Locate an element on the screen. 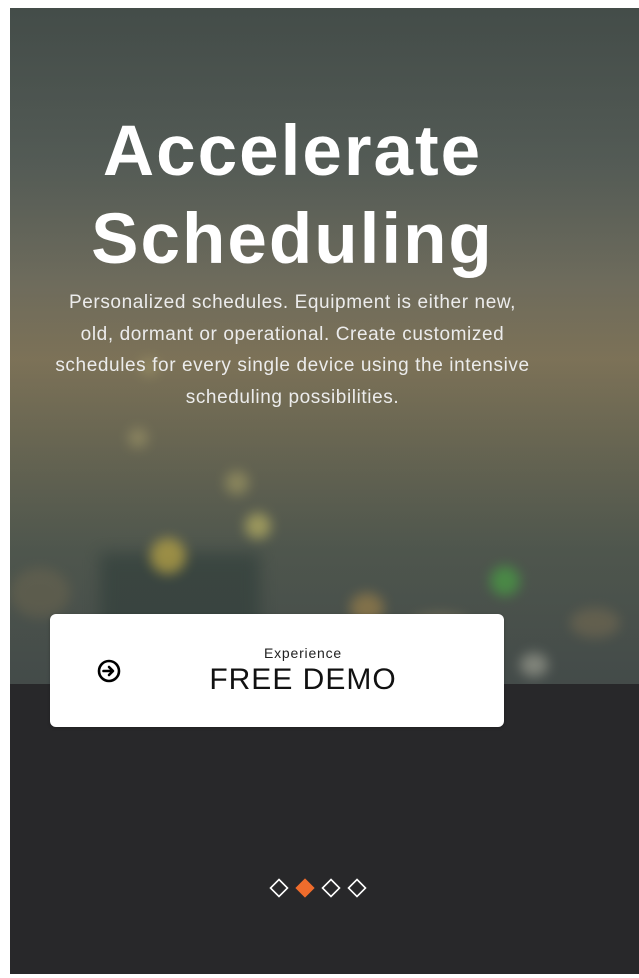 The width and height of the screenshot is (639, 978). free-demo-label: FREE DEMO is located at coordinates (303, 679).